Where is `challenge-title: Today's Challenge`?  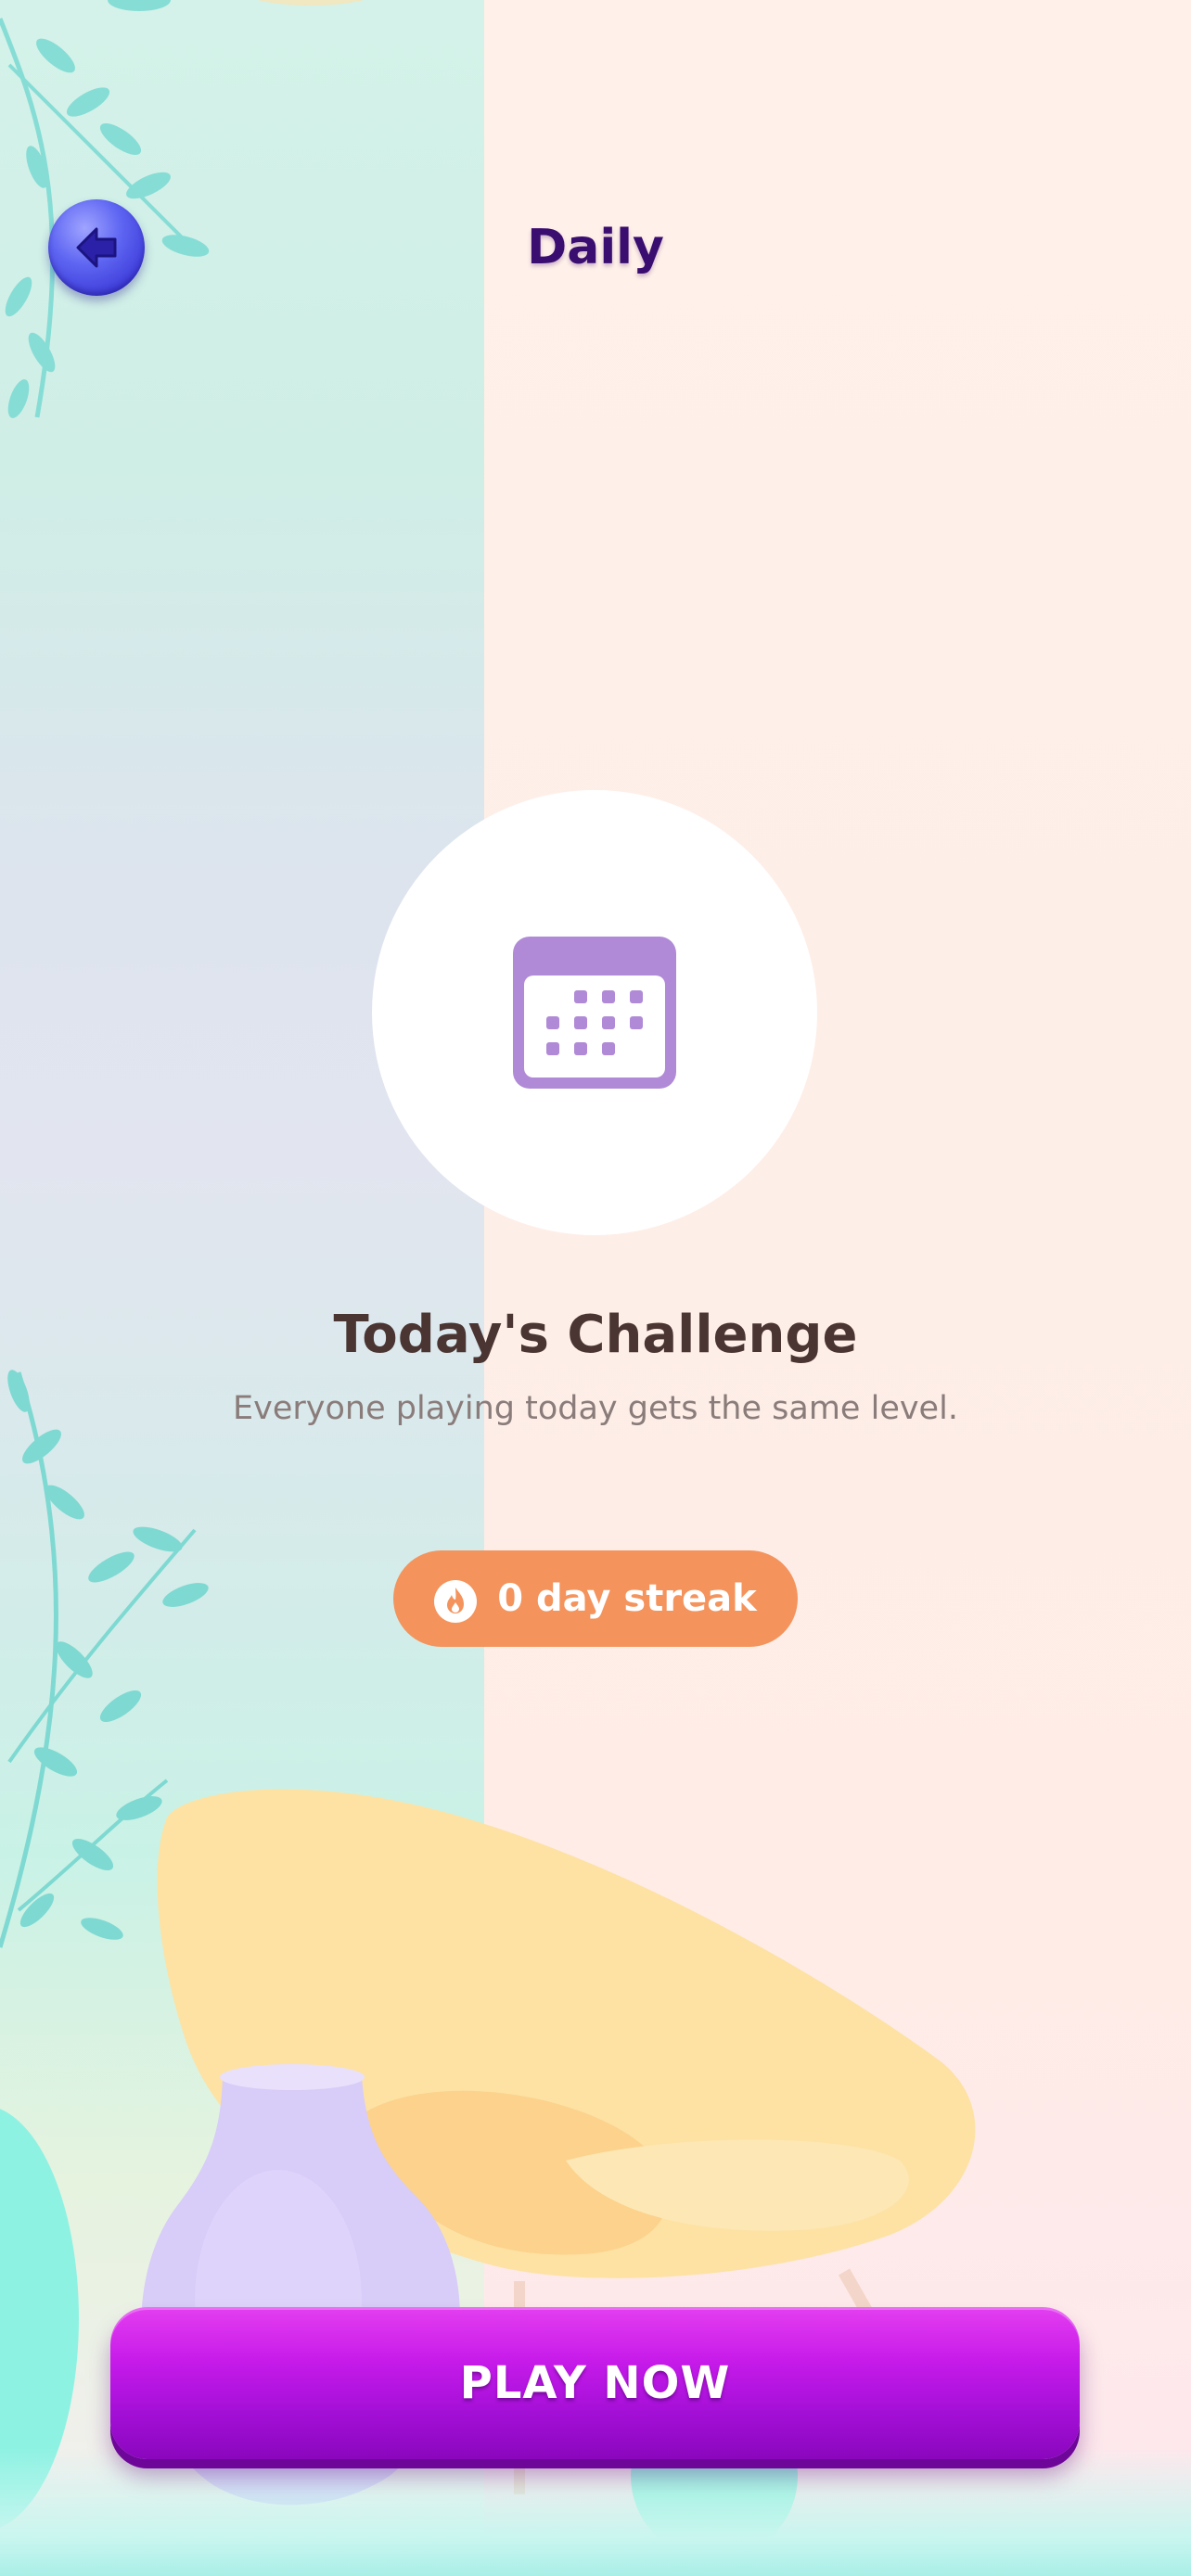
challenge-title: Today's Challenge is located at coordinates (595, 1335).